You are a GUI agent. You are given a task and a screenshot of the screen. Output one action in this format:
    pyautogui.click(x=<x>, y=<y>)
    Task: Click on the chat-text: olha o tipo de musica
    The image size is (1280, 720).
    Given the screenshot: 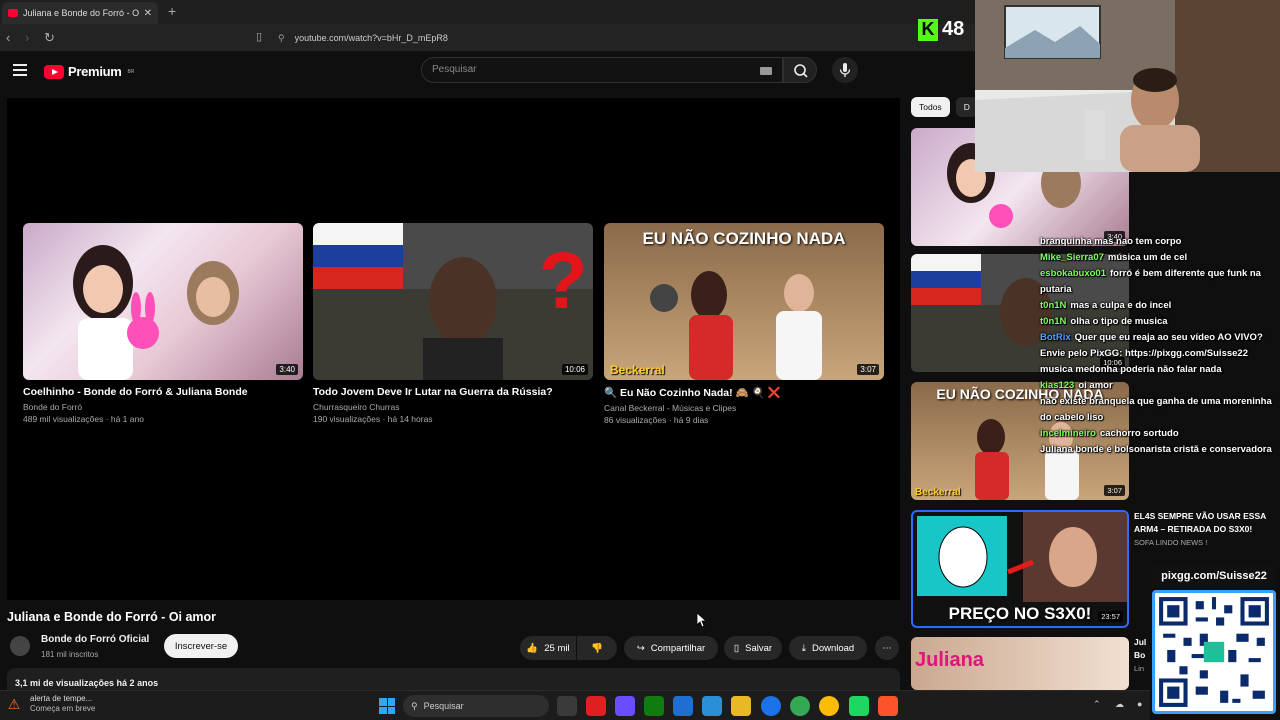 What is the action you would take?
    pyautogui.click(x=1119, y=321)
    